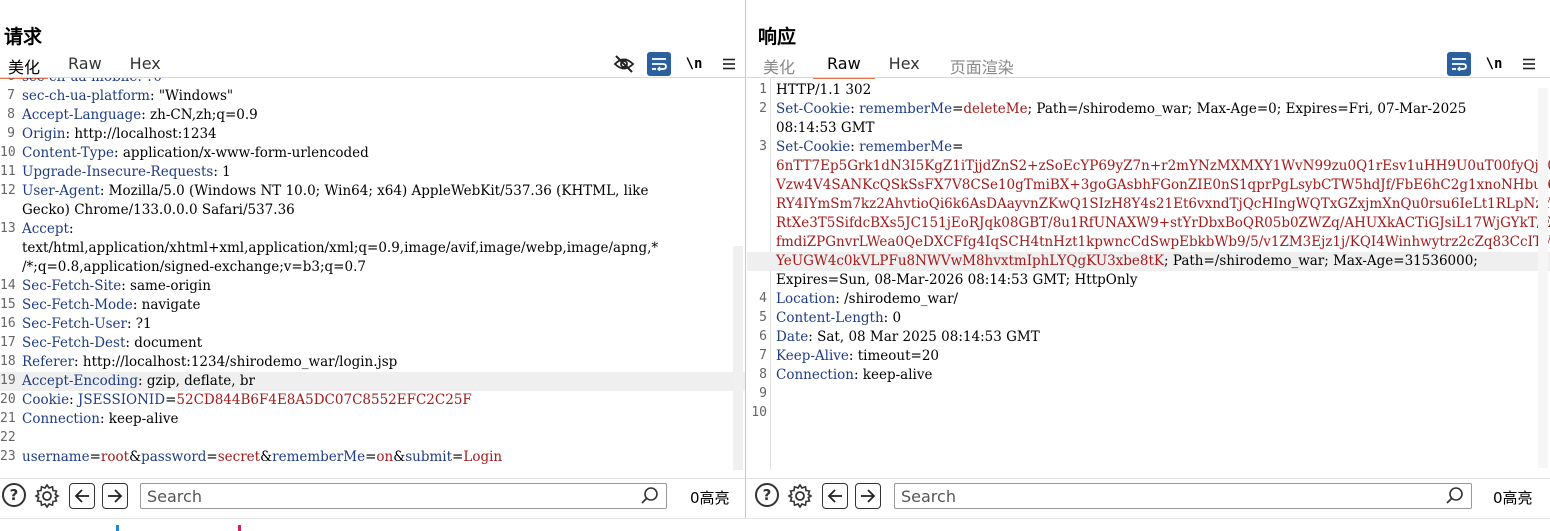  What do you see at coordinates (8, 342) in the screenshot?
I see `request-line-number: 17` at bounding box center [8, 342].